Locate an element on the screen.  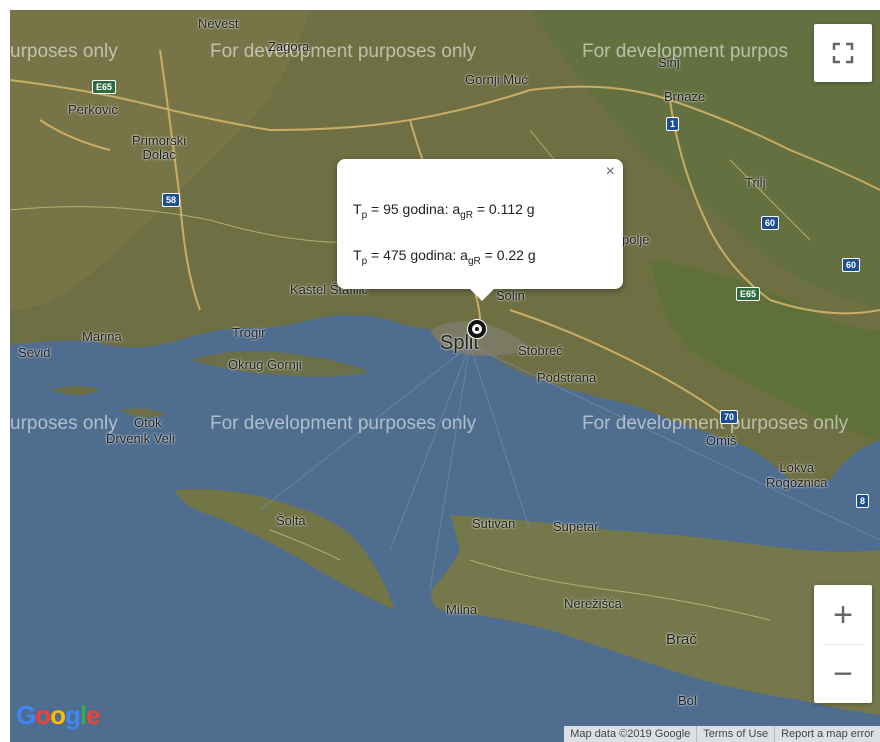
place-label: polje is located at coordinates (636, 239).